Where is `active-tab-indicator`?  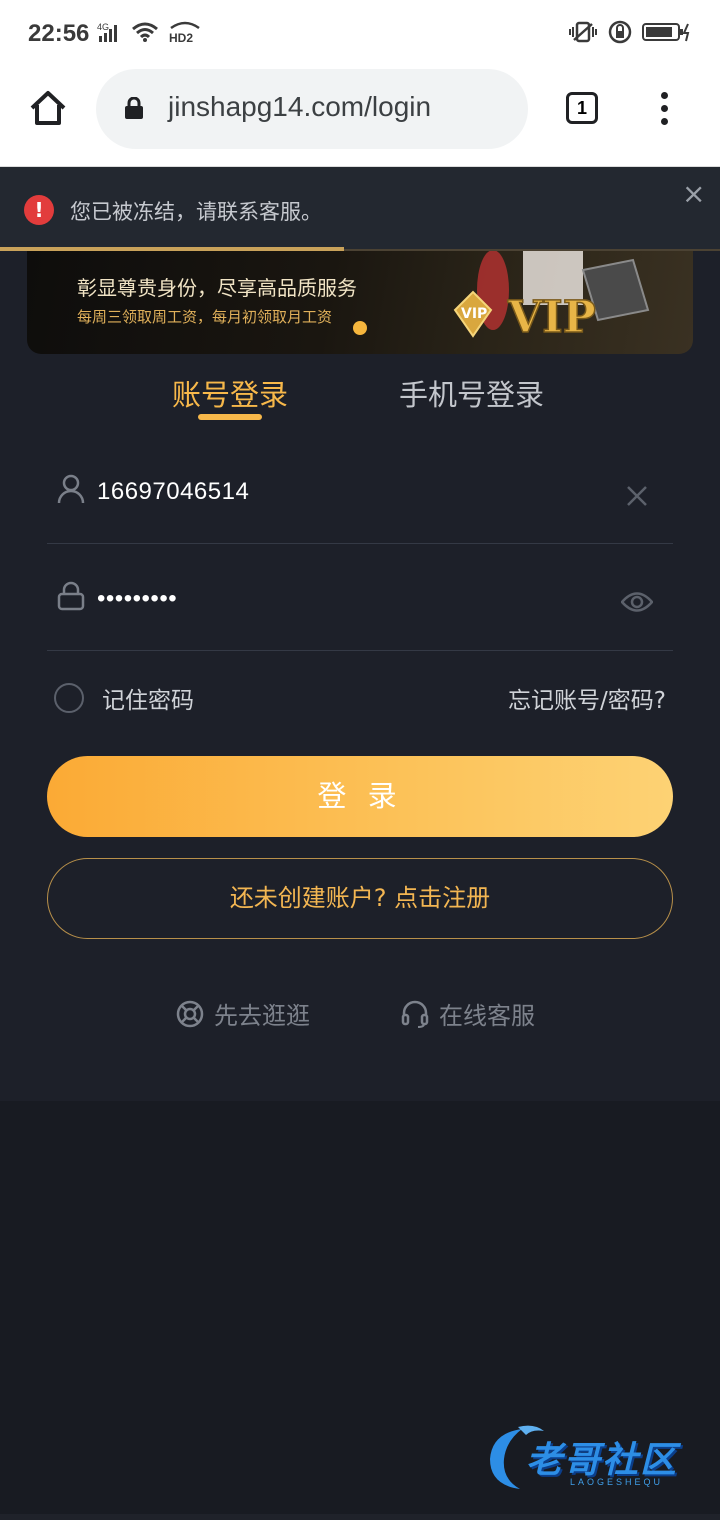 active-tab-indicator is located at coordinates (230, 417).